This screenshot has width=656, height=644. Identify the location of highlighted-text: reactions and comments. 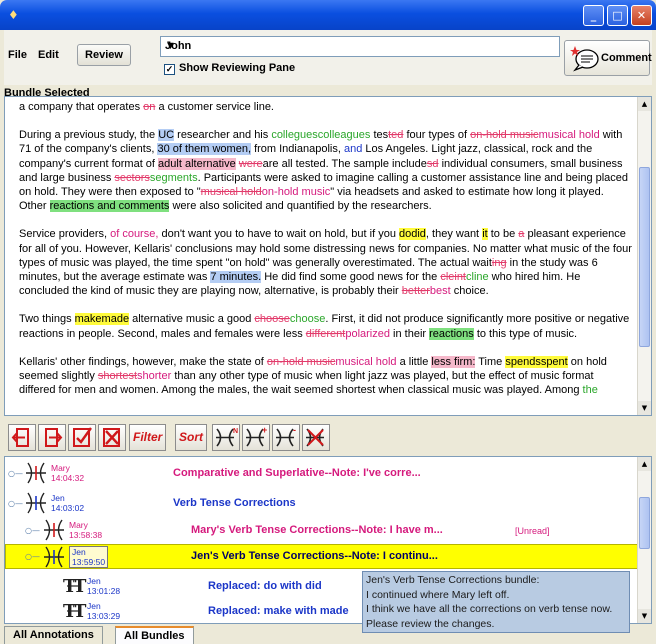
(109, 206).